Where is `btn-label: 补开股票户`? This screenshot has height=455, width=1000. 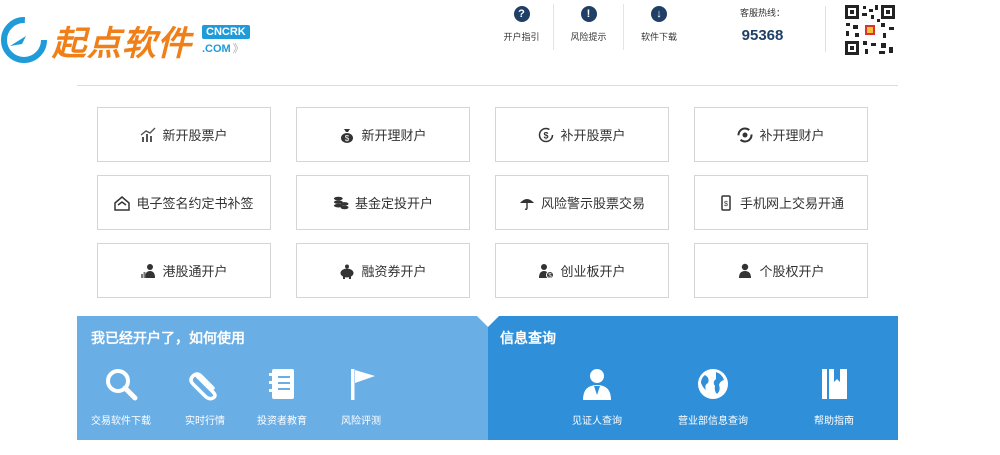
btn-label: 补开股票户 is located at coordinates (593, 136).